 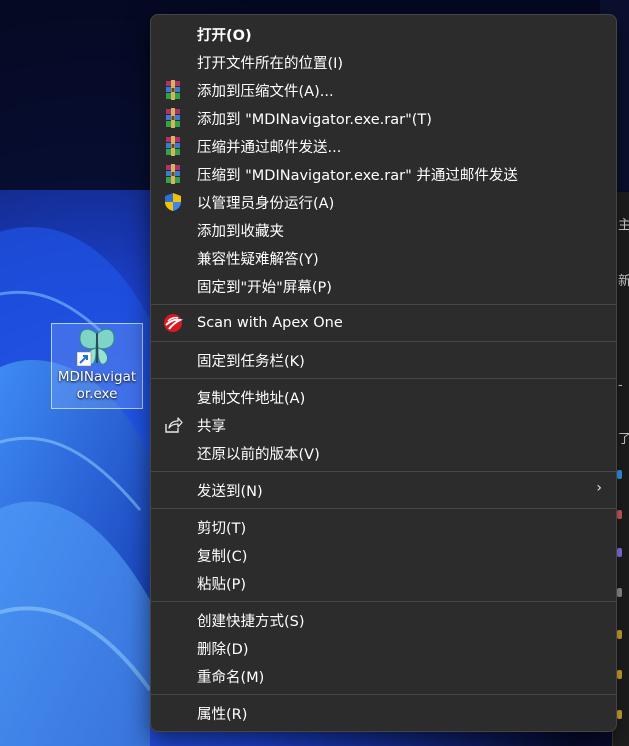 What do you see at coordinates (251, 621) in the screenshot?
I see `menu-item-label: 创建快捷方式(S)` at bounding box center [251, 621].